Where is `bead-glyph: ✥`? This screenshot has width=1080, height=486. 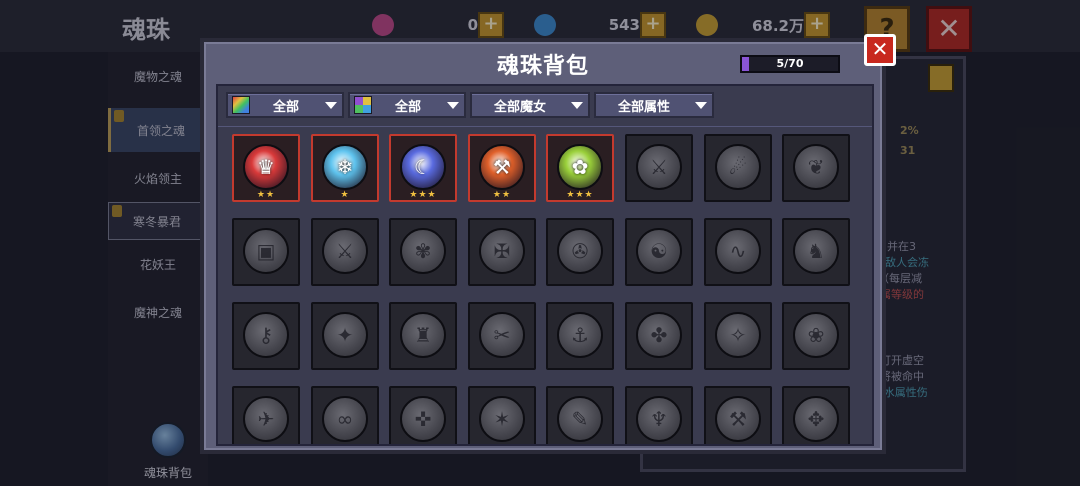
bead-glyph: ✥ is located at coordinates (816, 419).